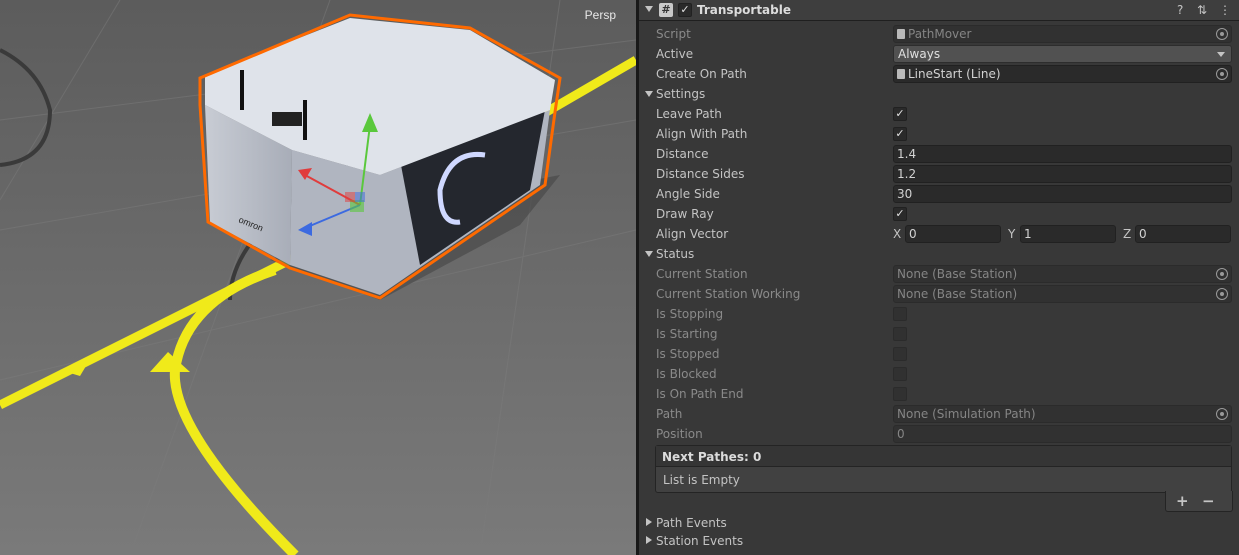 This screenshot has height=555, width=1239. I want to click on help-icon: ?, so click(1180, 10).